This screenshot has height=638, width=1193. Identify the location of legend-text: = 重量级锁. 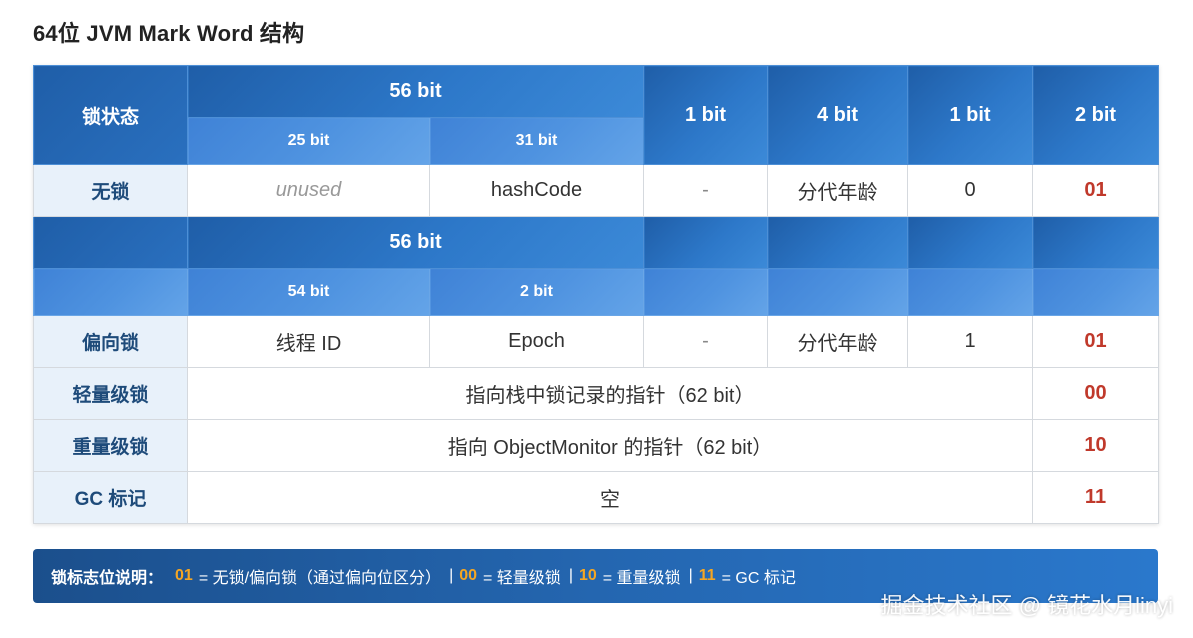
(641, 578).